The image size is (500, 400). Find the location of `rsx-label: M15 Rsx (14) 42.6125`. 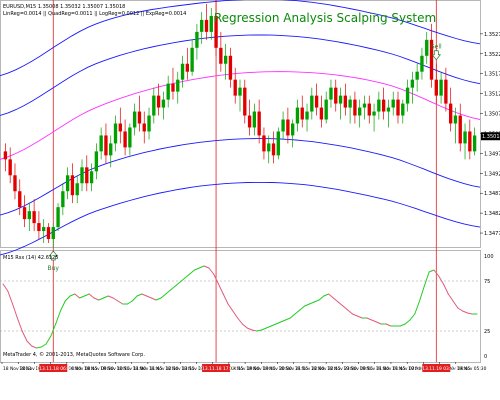

rsx-label: M15 Rsx (14) 42.6125 is located at coordinates (30, 258).